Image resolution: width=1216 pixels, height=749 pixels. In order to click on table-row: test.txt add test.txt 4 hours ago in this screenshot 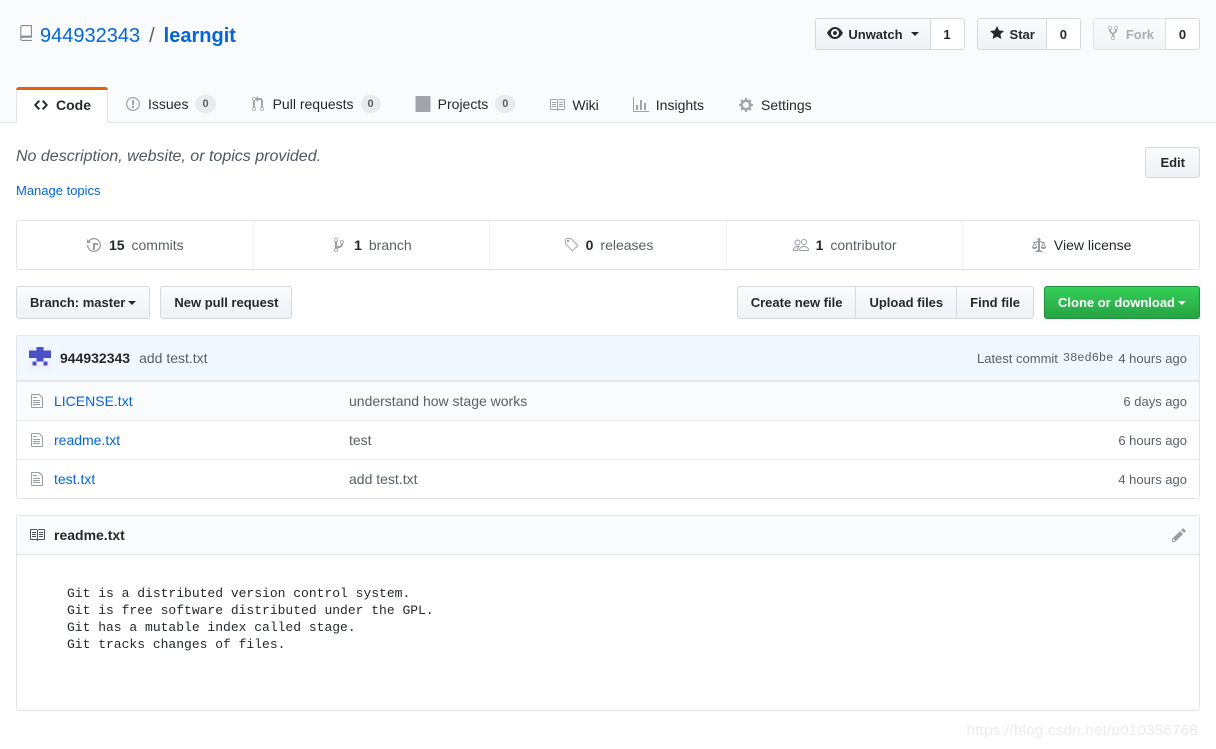, I will do `click(608, 478)`.